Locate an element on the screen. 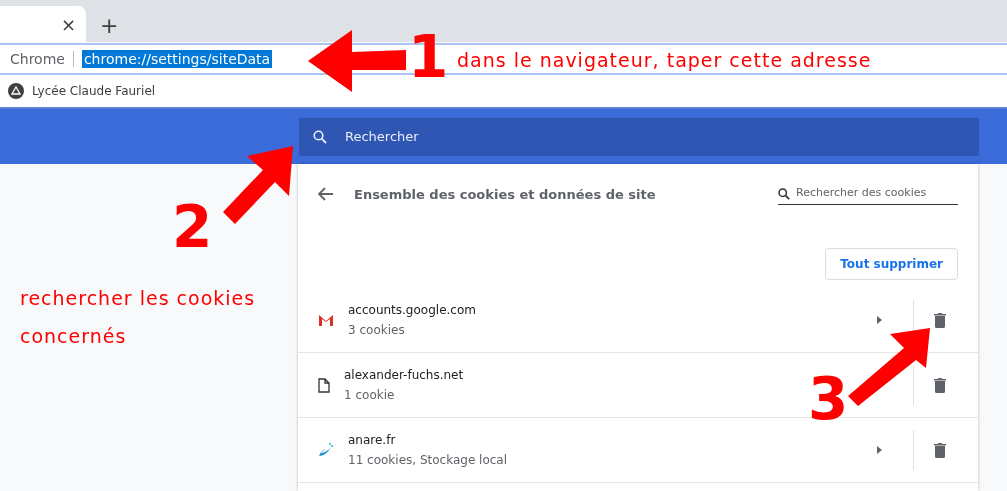 The image size is (1007, 491). settings-search-field: Rechercher is located at coordinates (639, 136).